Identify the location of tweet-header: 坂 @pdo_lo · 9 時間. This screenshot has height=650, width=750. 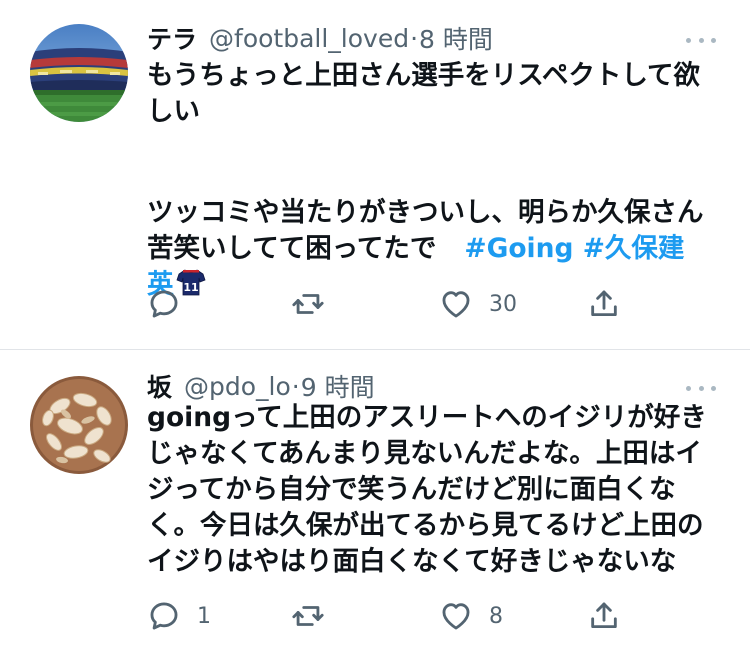
(261, 386).